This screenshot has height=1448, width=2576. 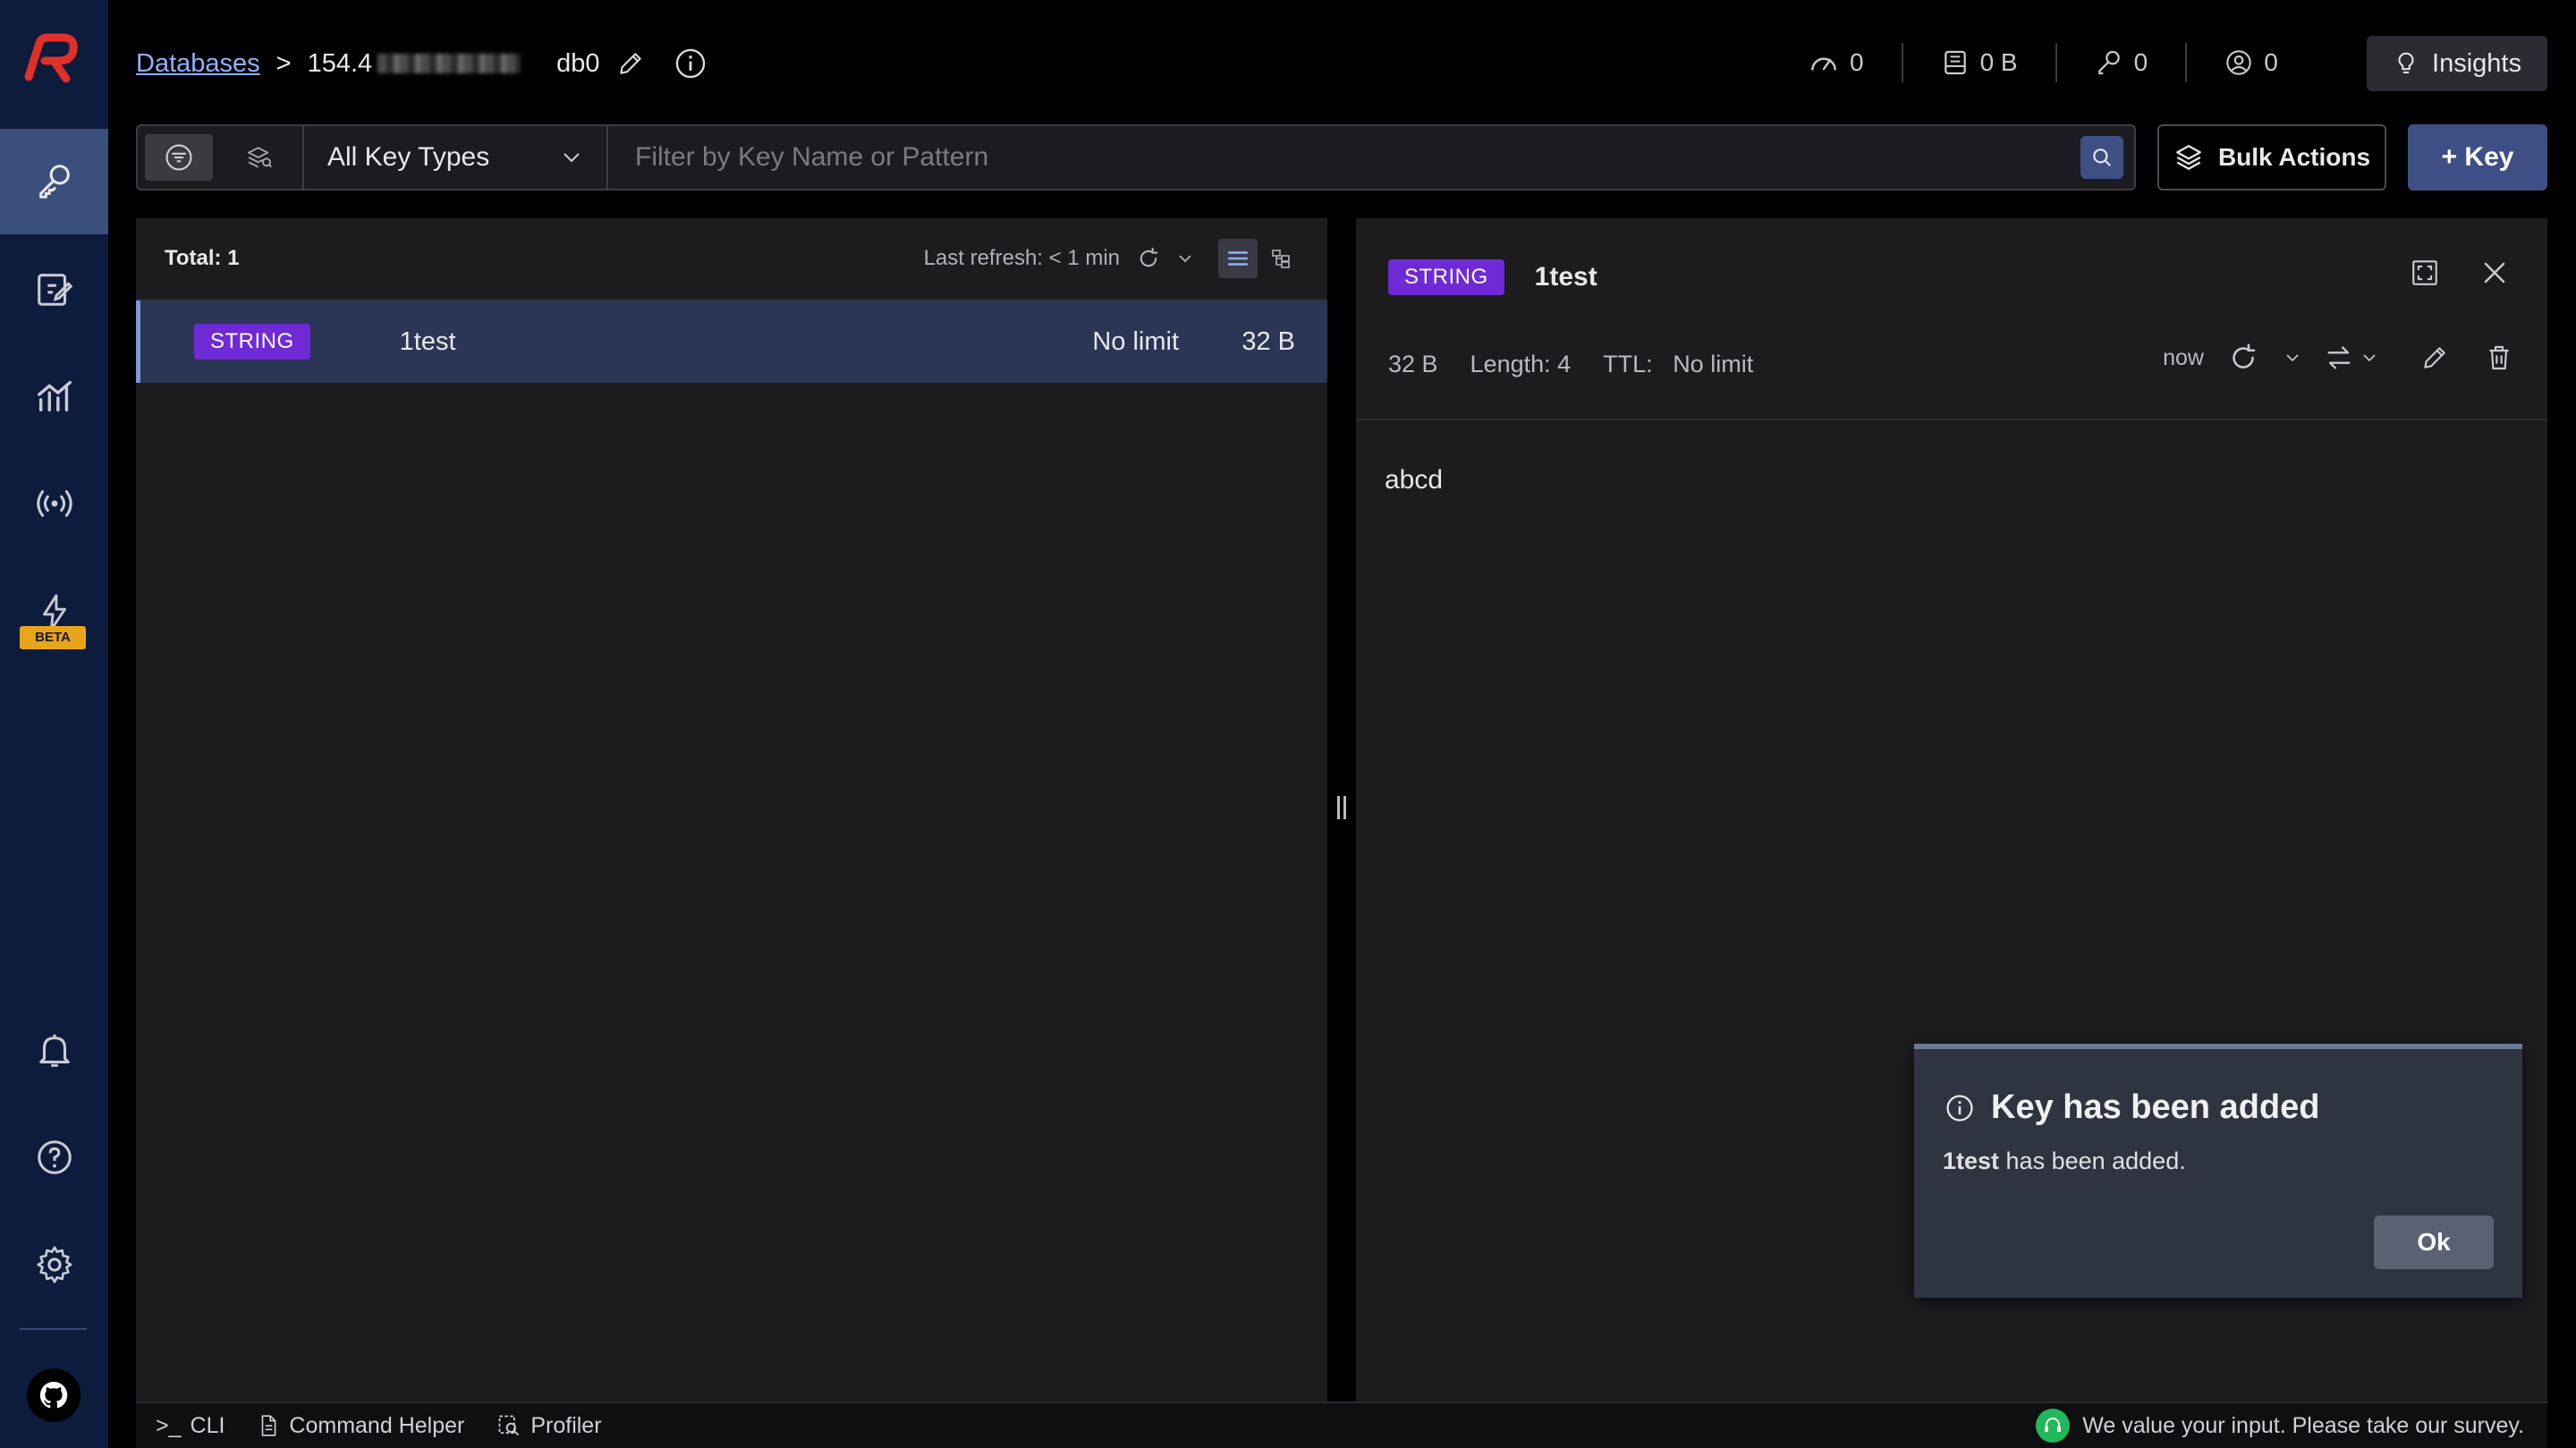 I want to click on nav-settings, so click(x=54, y=1264).